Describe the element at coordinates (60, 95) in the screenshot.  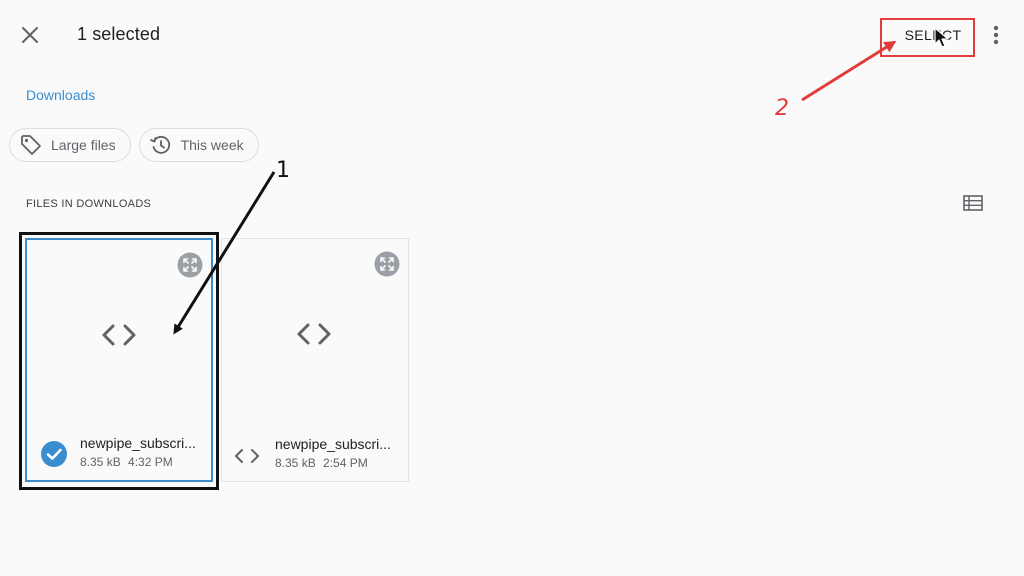
I see `breadcrumb-downloads: Downloads` at that location.